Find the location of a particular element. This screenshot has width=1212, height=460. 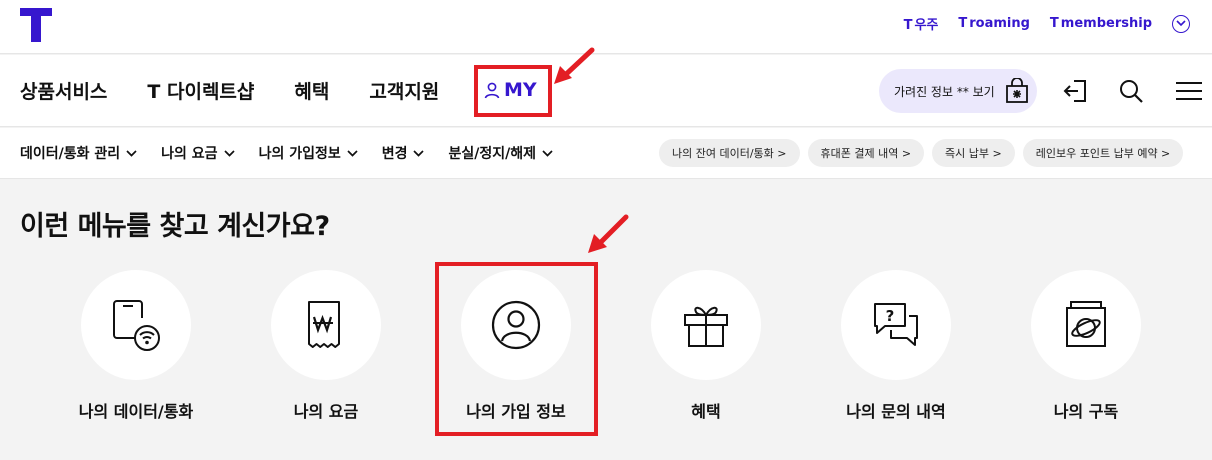

menu-label-my-fee: 나의 요금 is located at coordinates (326, 411).